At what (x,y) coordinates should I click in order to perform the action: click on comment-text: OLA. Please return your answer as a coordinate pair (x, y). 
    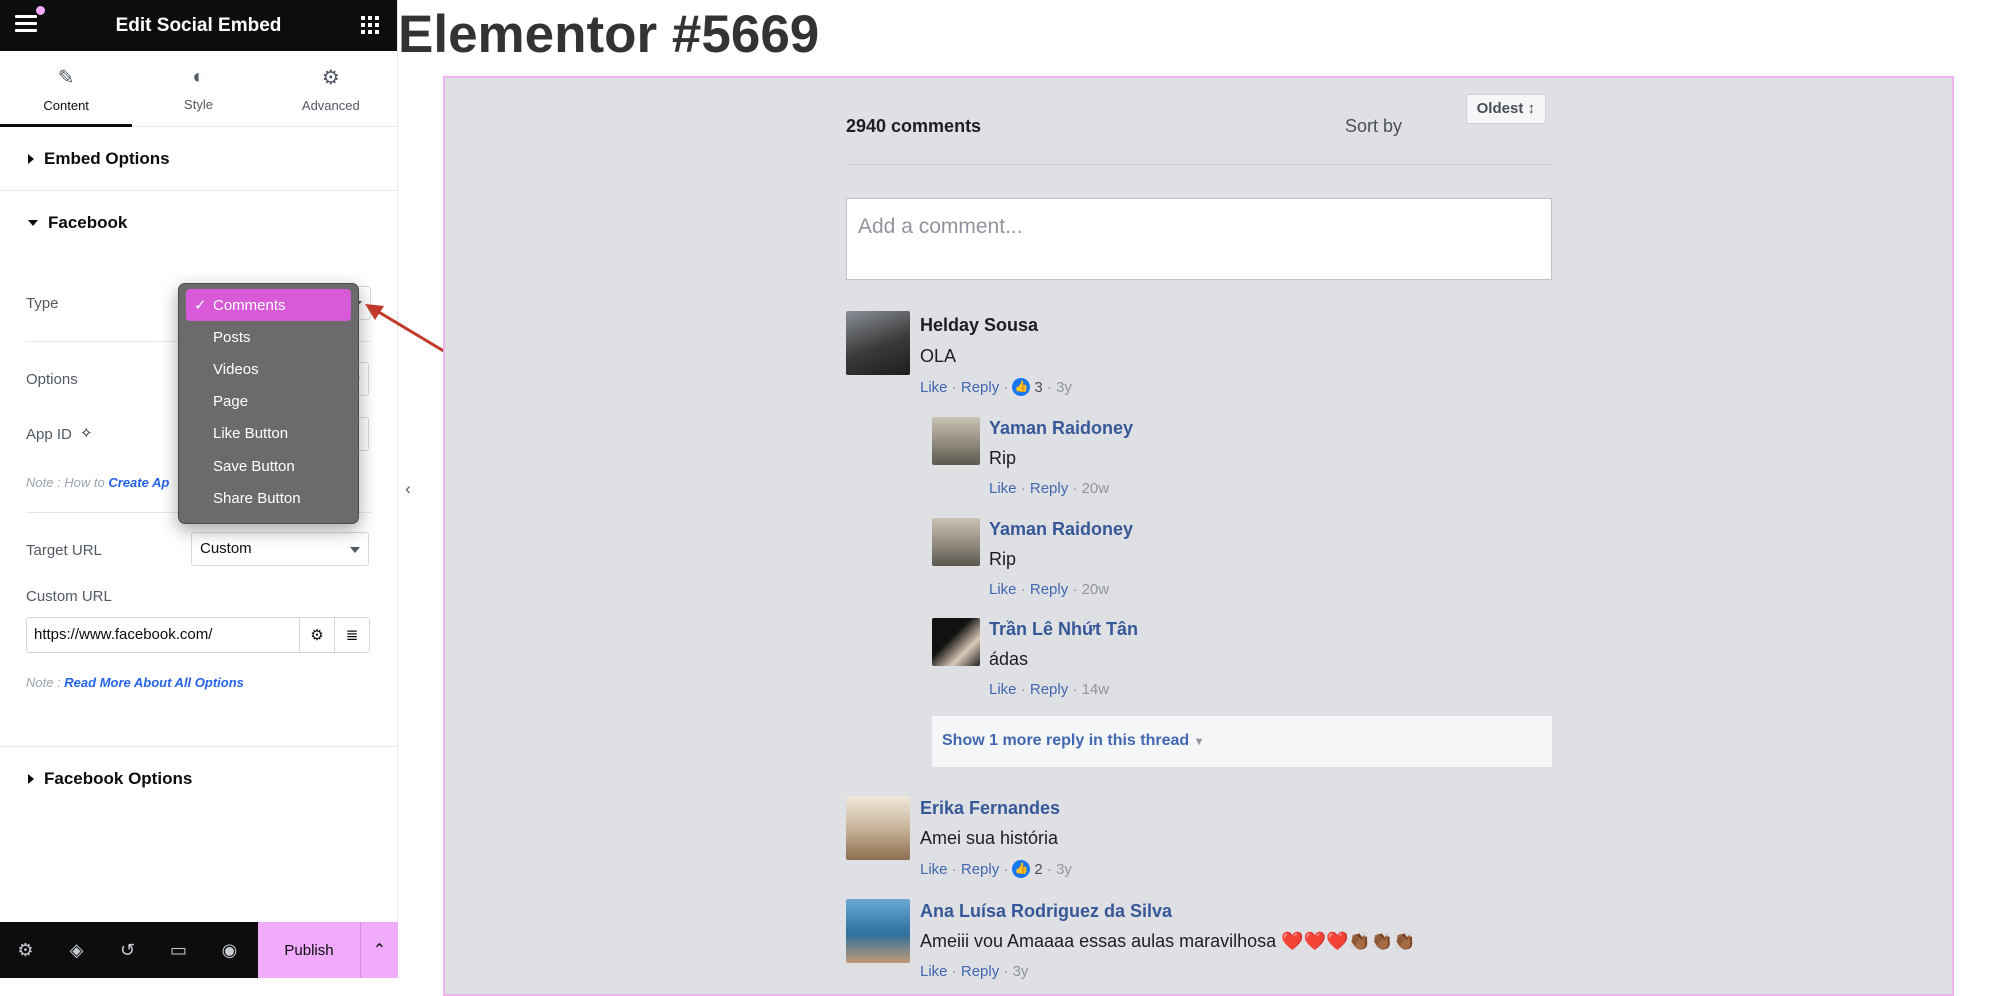
    Looking at the image, I should click on (938, 356).